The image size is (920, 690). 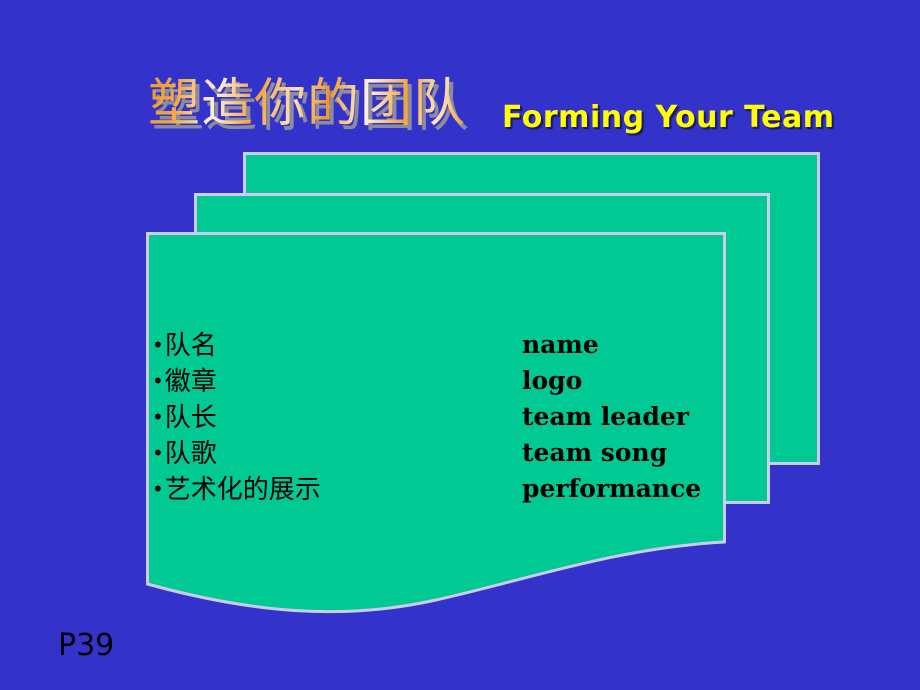 What do you see at coordinates (560, 344) in the screenshot?
I see `list-item-english: name` at bounding box center [560, 344].